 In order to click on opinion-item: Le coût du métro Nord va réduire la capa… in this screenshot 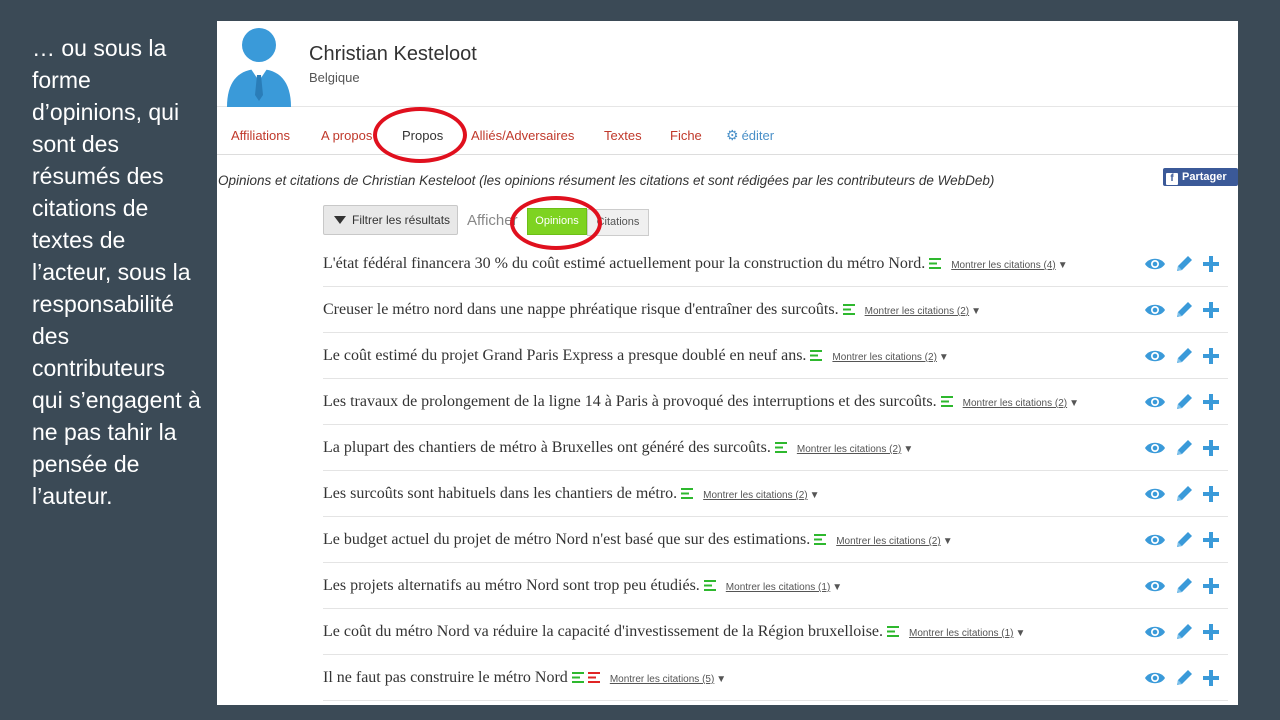, I will do `click(674, 632)`.